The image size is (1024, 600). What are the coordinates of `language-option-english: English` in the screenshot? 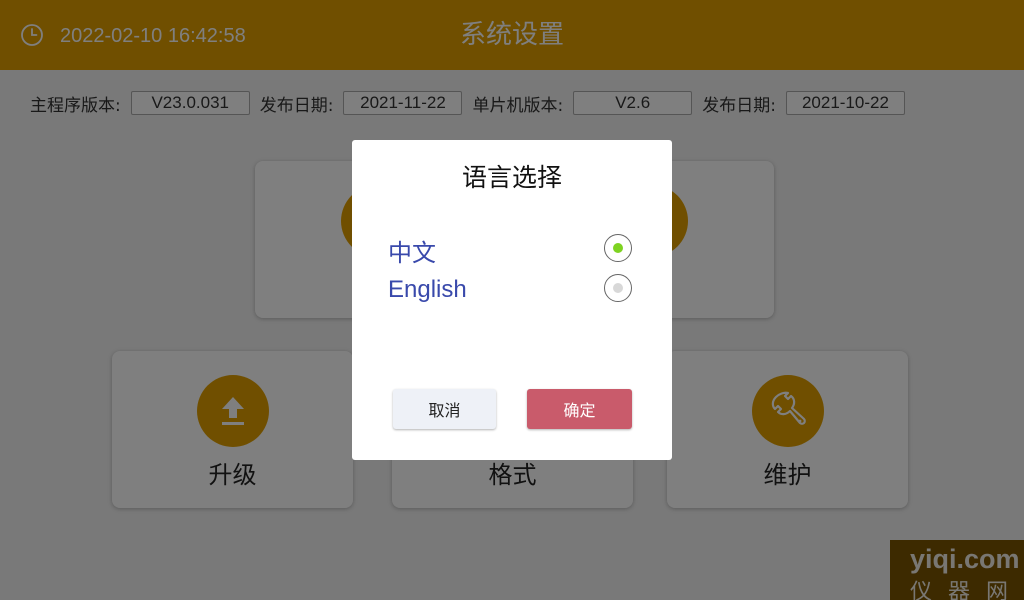 It's located at (427, 290).